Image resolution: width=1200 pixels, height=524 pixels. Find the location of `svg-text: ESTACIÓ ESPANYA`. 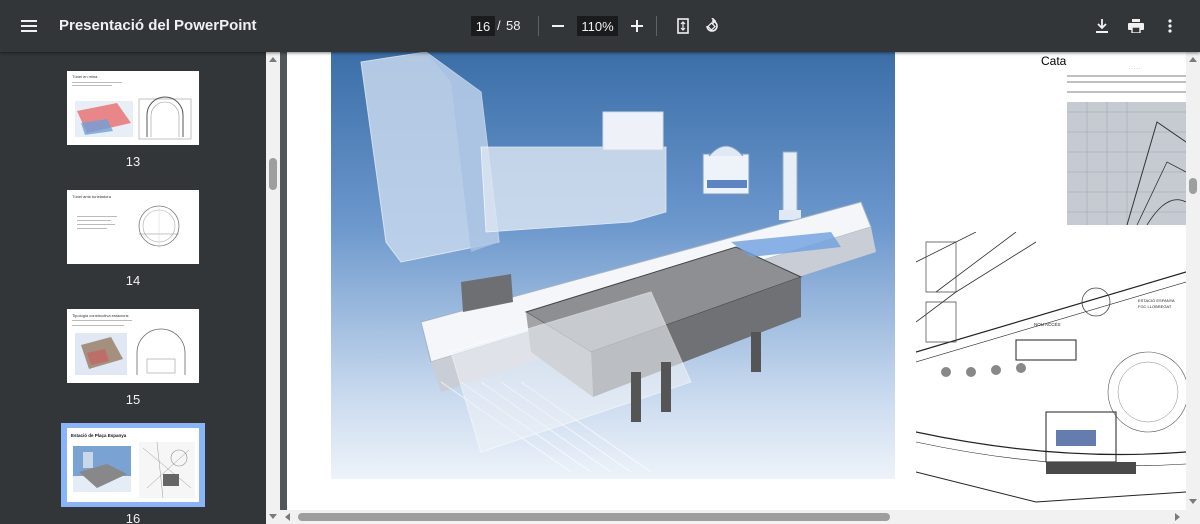

svg-text: ESTACIÓ ESPANYA is located at coordinates (1156, 300).